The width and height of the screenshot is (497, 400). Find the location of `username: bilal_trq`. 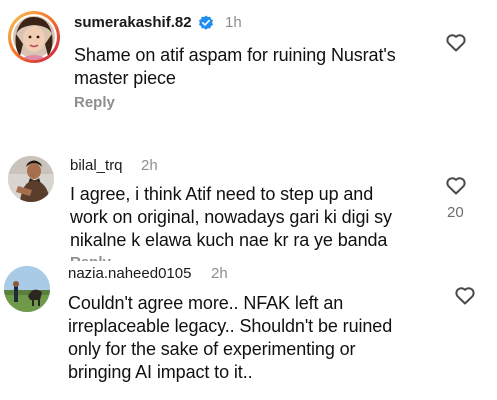

username: bilal_trq is located at coordinates (96, 165).